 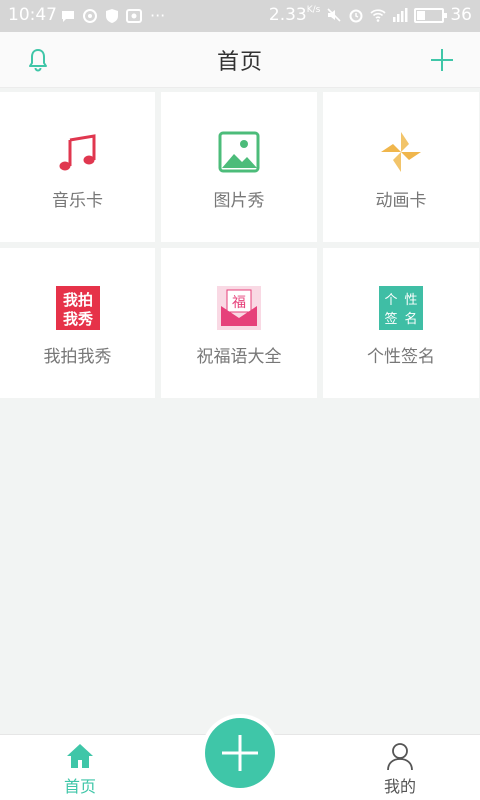 I want to click on gallery-icon, so click(x=134, y=16).